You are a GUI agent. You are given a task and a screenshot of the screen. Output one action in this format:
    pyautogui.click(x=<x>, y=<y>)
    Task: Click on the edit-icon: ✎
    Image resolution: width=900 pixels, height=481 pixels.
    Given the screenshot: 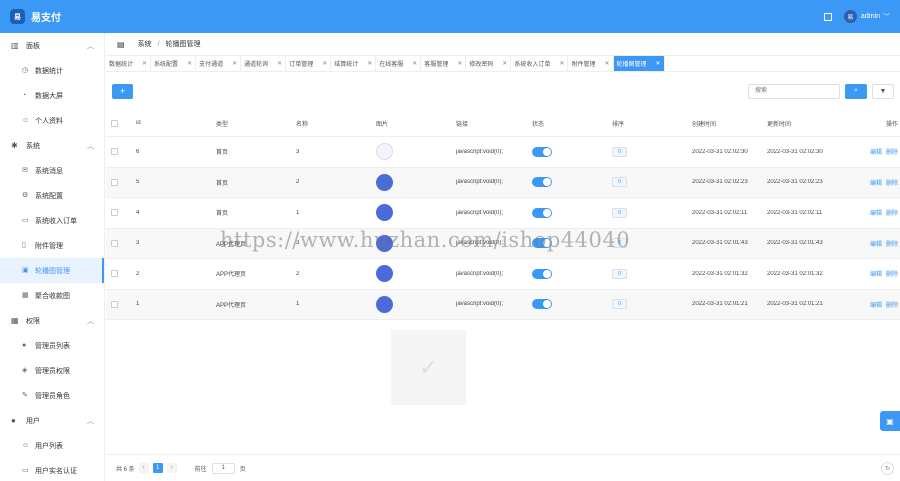 What is the action you would take?
    pyautogui.click(x=25, y=395)
    